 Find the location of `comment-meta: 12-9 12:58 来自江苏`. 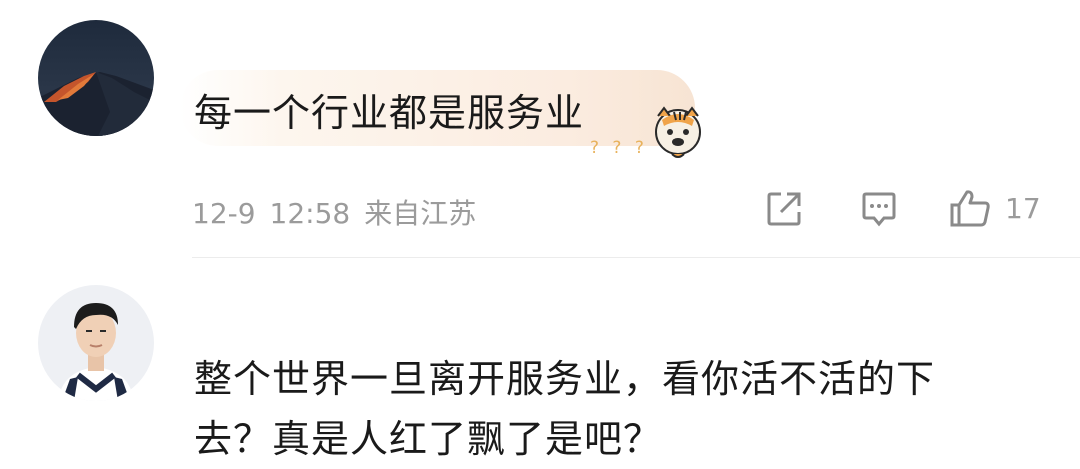

comment-meta: 12-9 12:58 来自江苏 is located at coordinates (334, 212).